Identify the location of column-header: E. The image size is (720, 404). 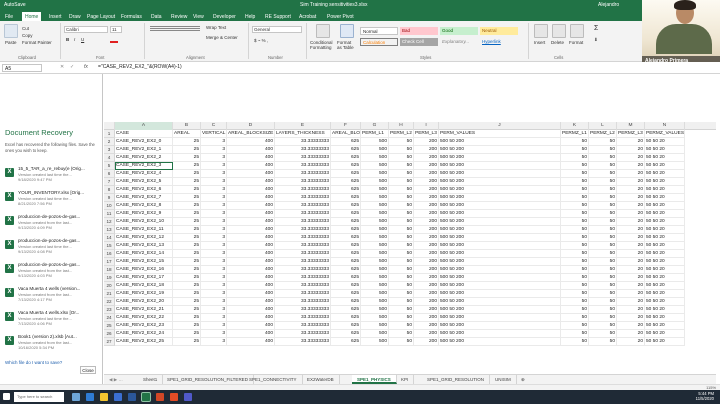
(303, 126).